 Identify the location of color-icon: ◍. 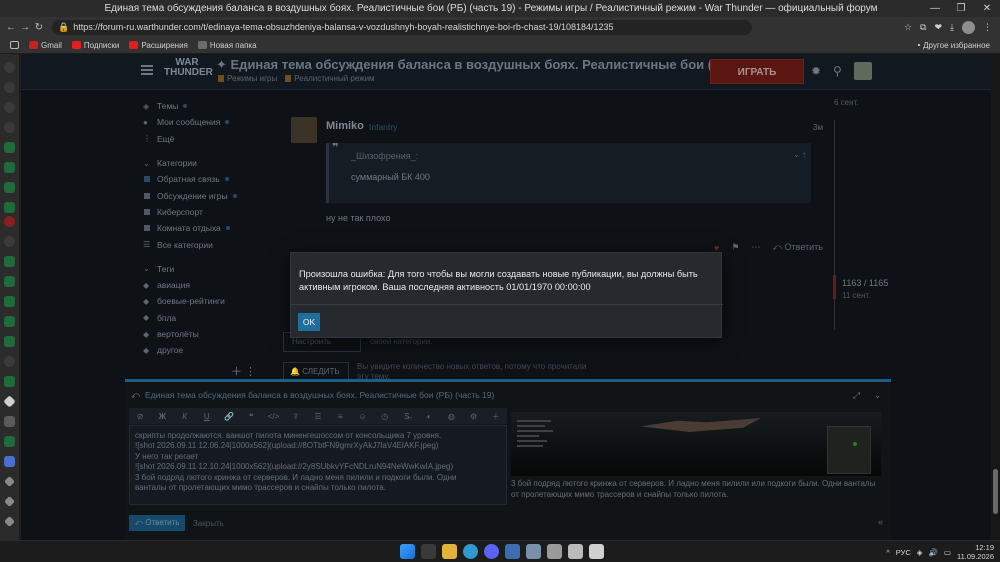
(451, 416).